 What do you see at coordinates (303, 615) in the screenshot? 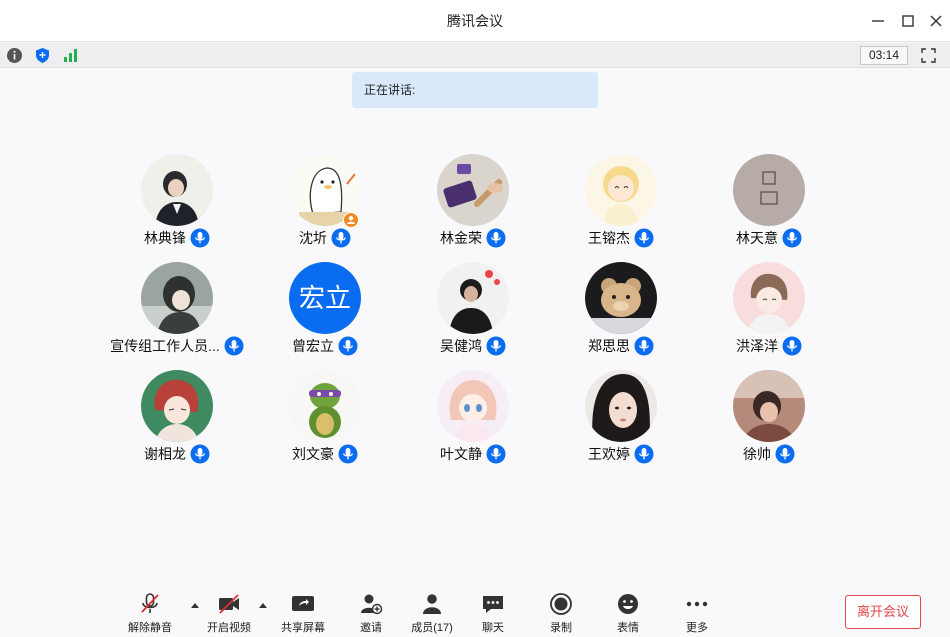
I see `share-screen-button: 共享屏幕` at bounding box center [303, 615].